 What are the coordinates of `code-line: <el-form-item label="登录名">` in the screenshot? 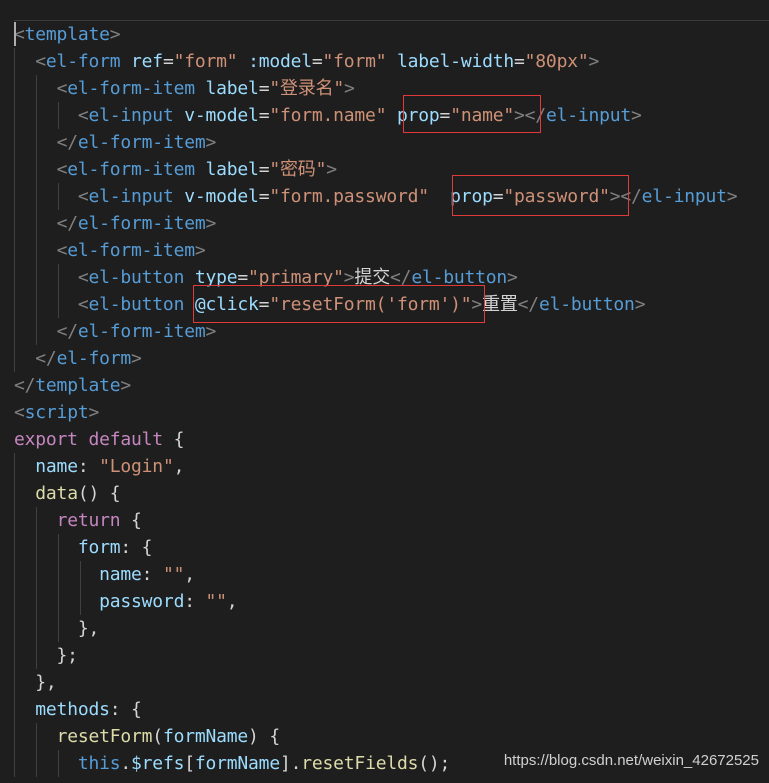 It's located at (184, 88).